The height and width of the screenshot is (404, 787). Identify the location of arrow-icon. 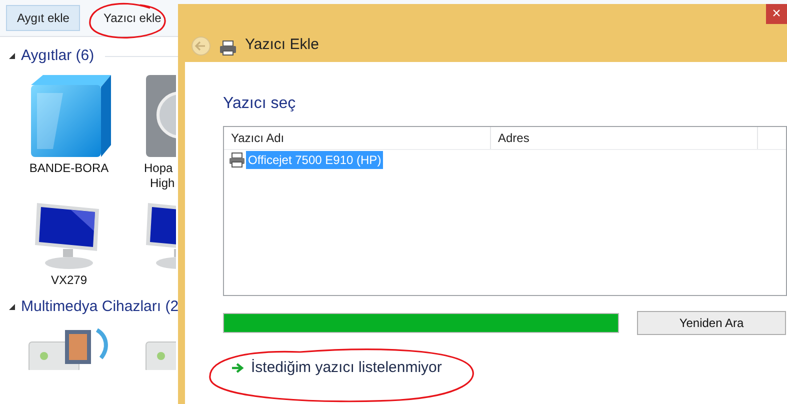
(238, 368).